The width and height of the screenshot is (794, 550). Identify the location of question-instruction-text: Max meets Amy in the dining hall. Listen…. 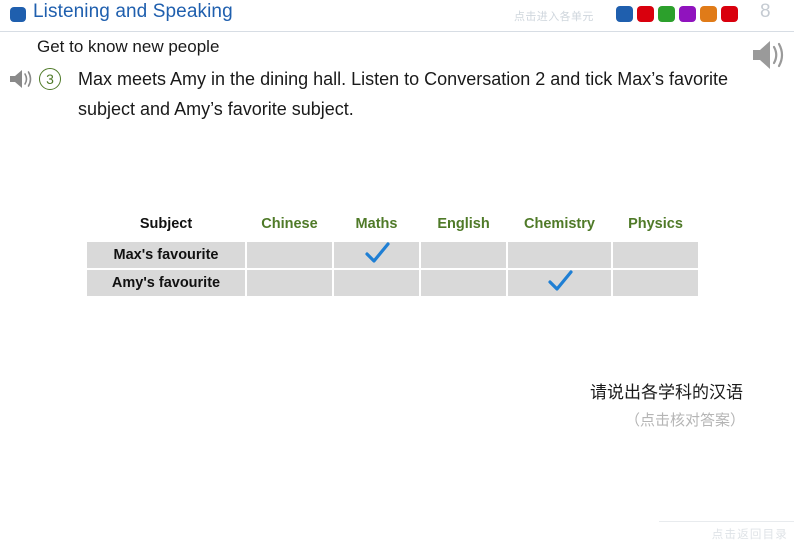
(403, 94).